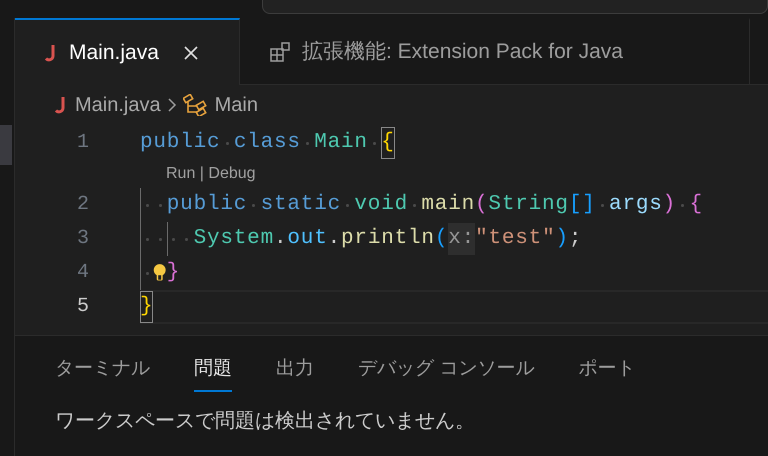  Describe the element at coordinates (83, 273) in the screenshot. I see `line-number: 4` at that location.